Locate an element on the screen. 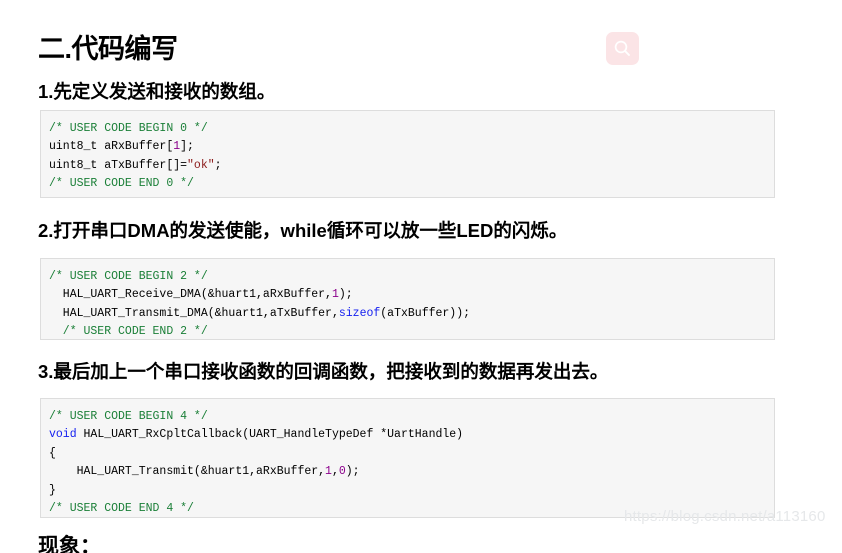 Image resolution: width=842 pixels, height=553 pixels. code-token-comment: /* USER CODE BEGIN 2 */ is located at coordinates (128, 276).